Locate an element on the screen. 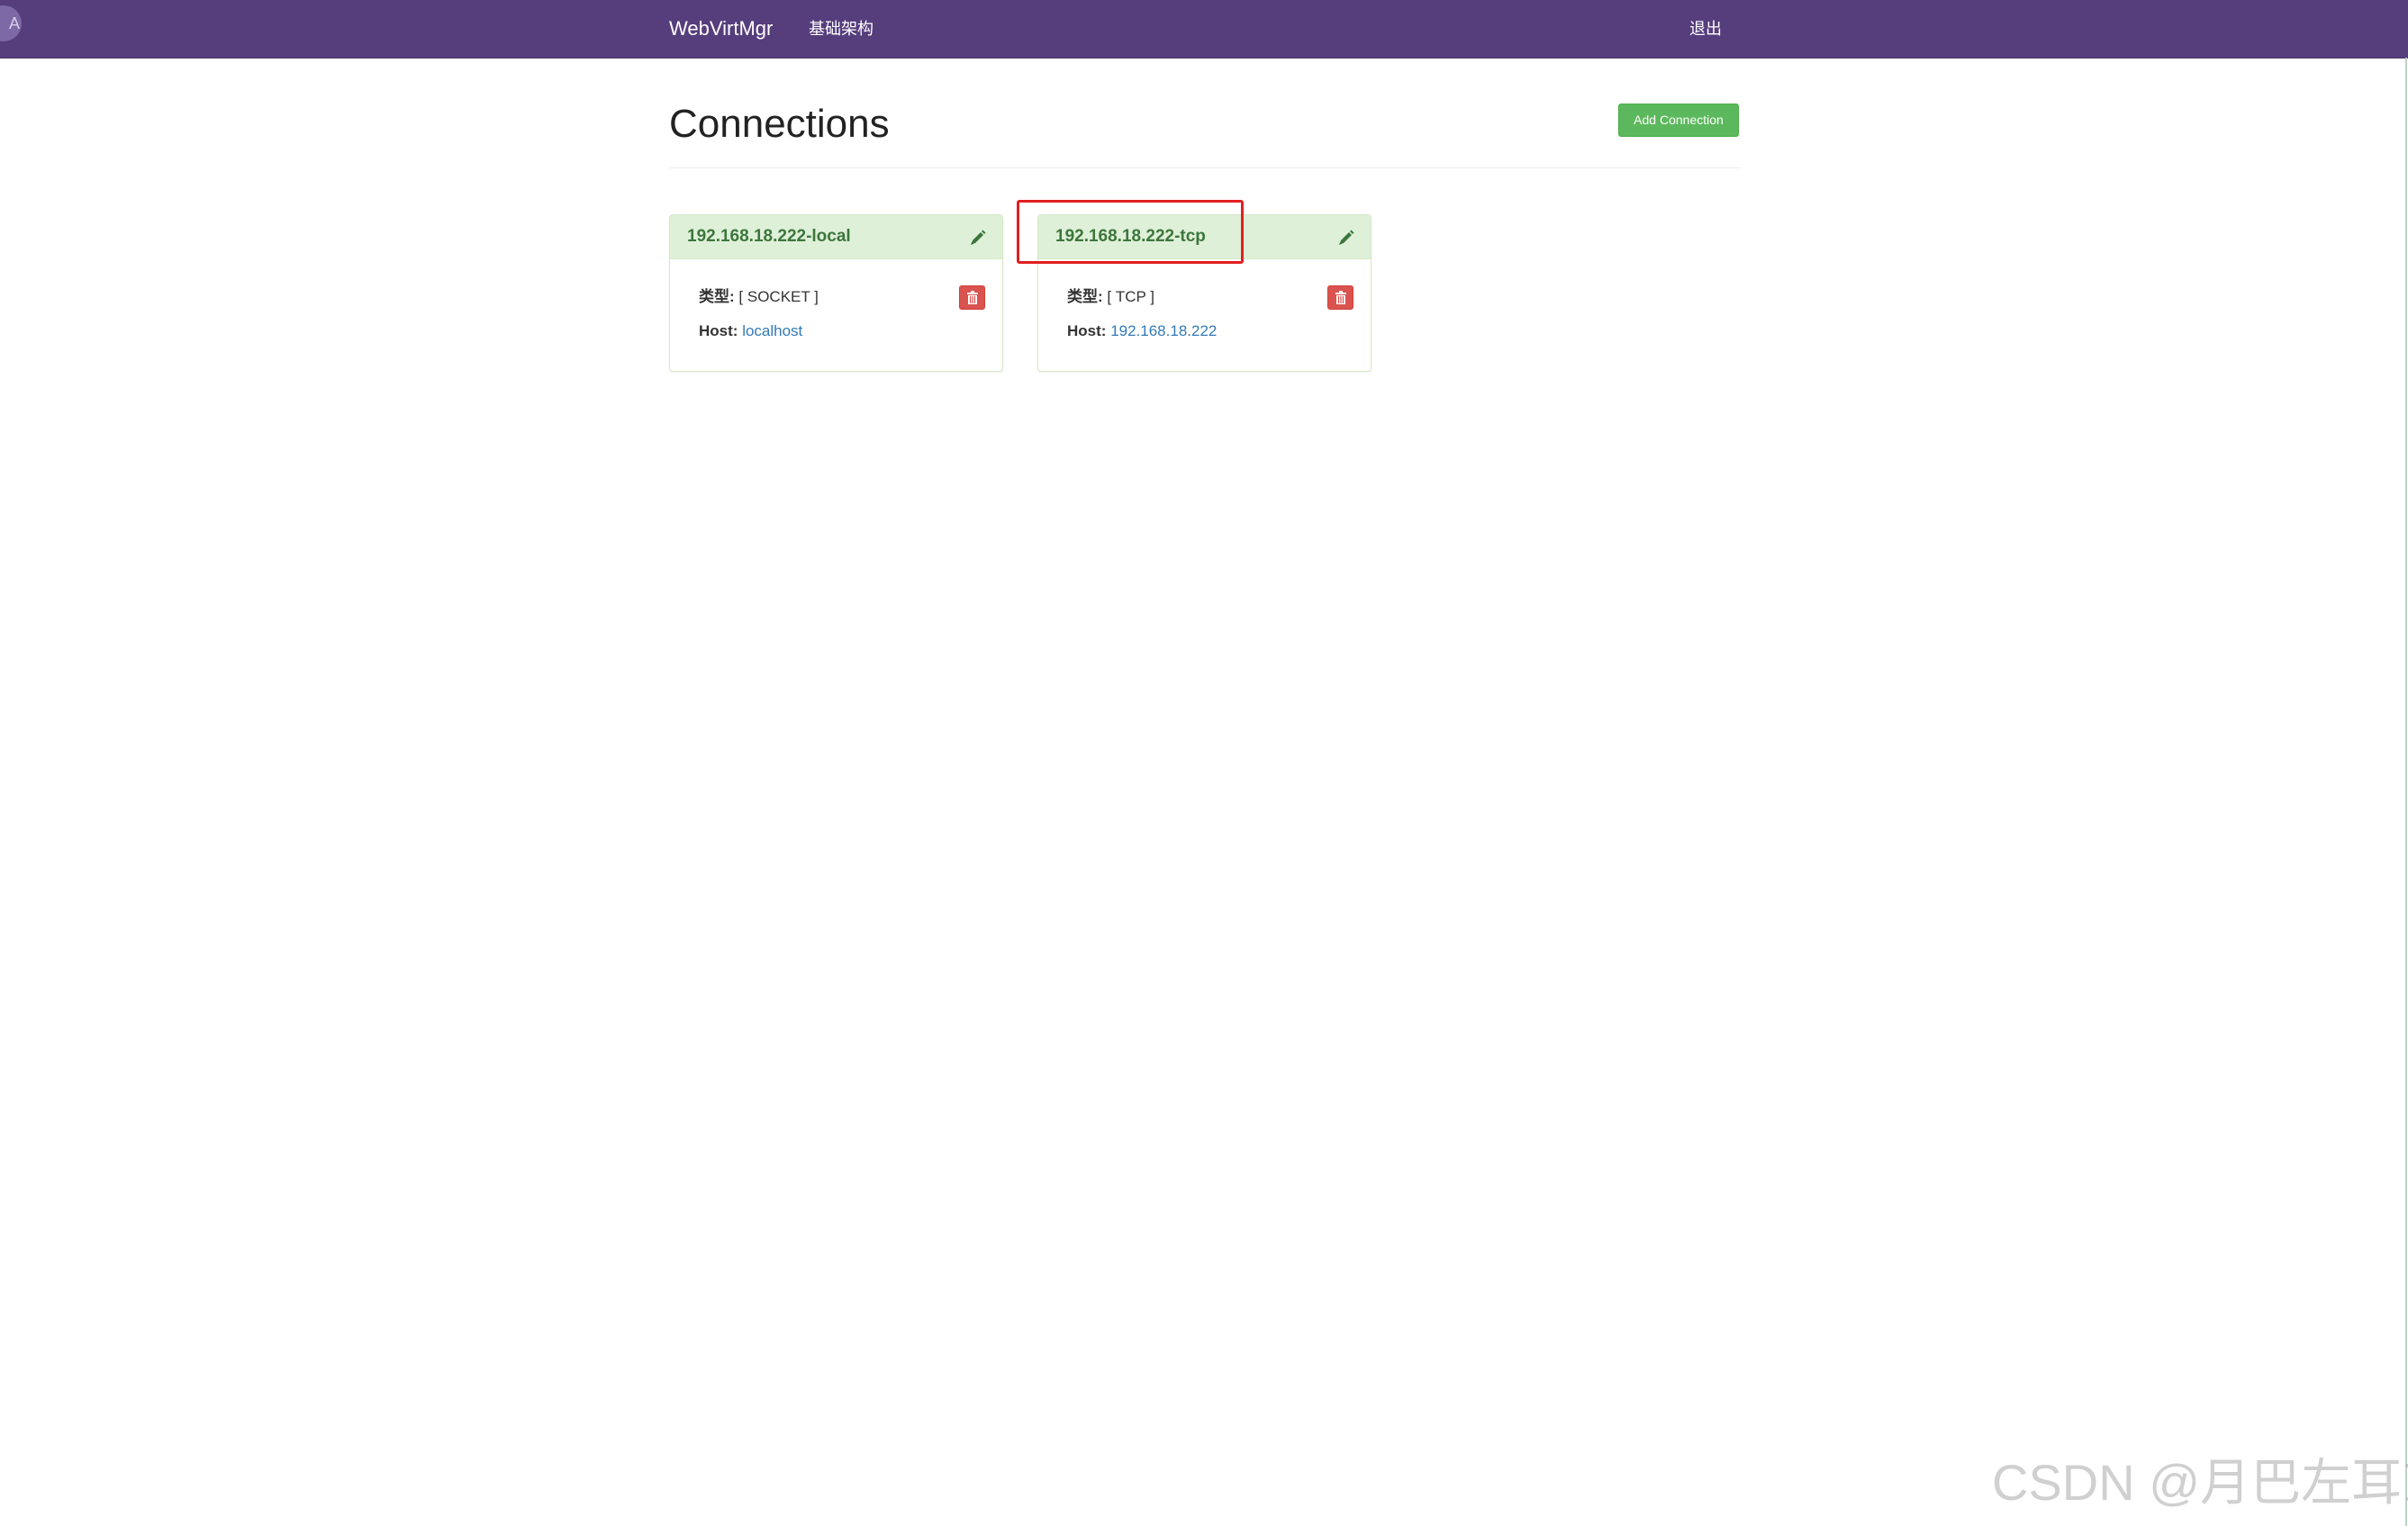 The height and width of the screenshot is (1526, 2408). connection-type-value: [ TCP ] is located at coordinates (1130, 296).